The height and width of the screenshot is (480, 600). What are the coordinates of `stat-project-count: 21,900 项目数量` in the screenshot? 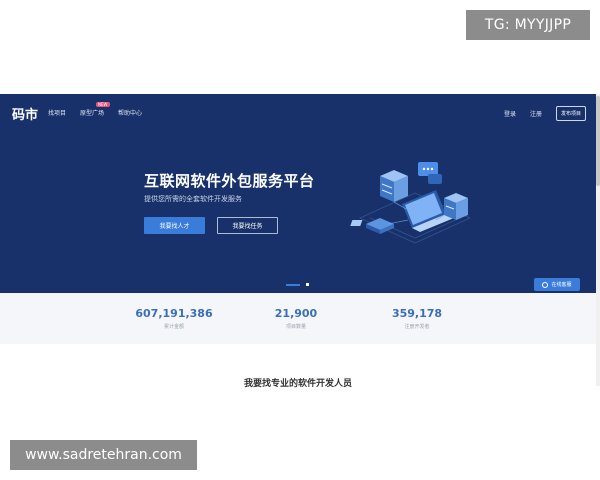 It's located at (296, 318).